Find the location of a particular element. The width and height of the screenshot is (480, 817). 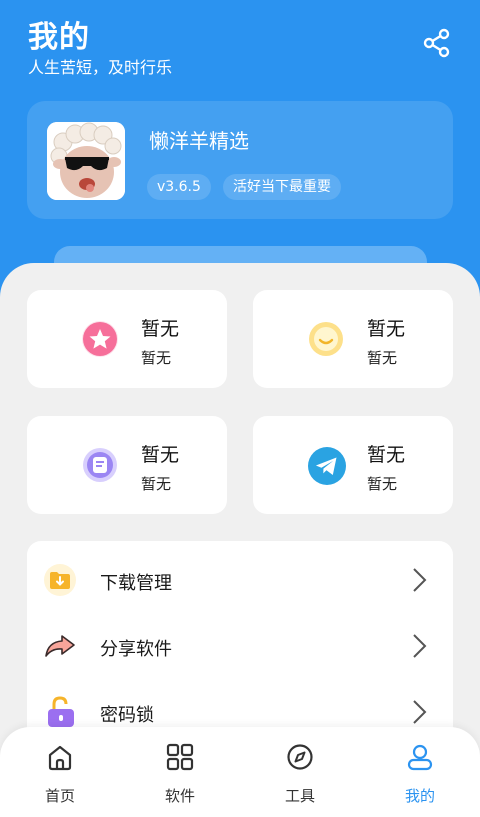

stat-card-mood: 暂无 暂无 is located at coordinates (353, 339).